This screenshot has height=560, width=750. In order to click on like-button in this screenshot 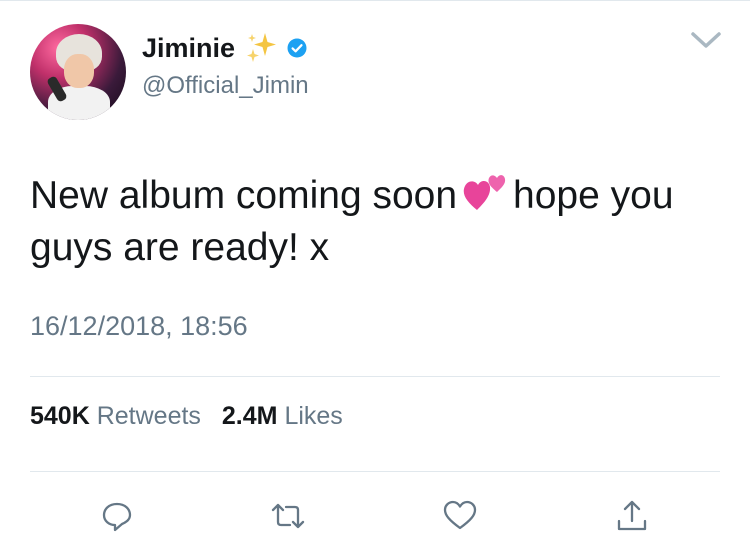, I will do `click(460, 516)`.